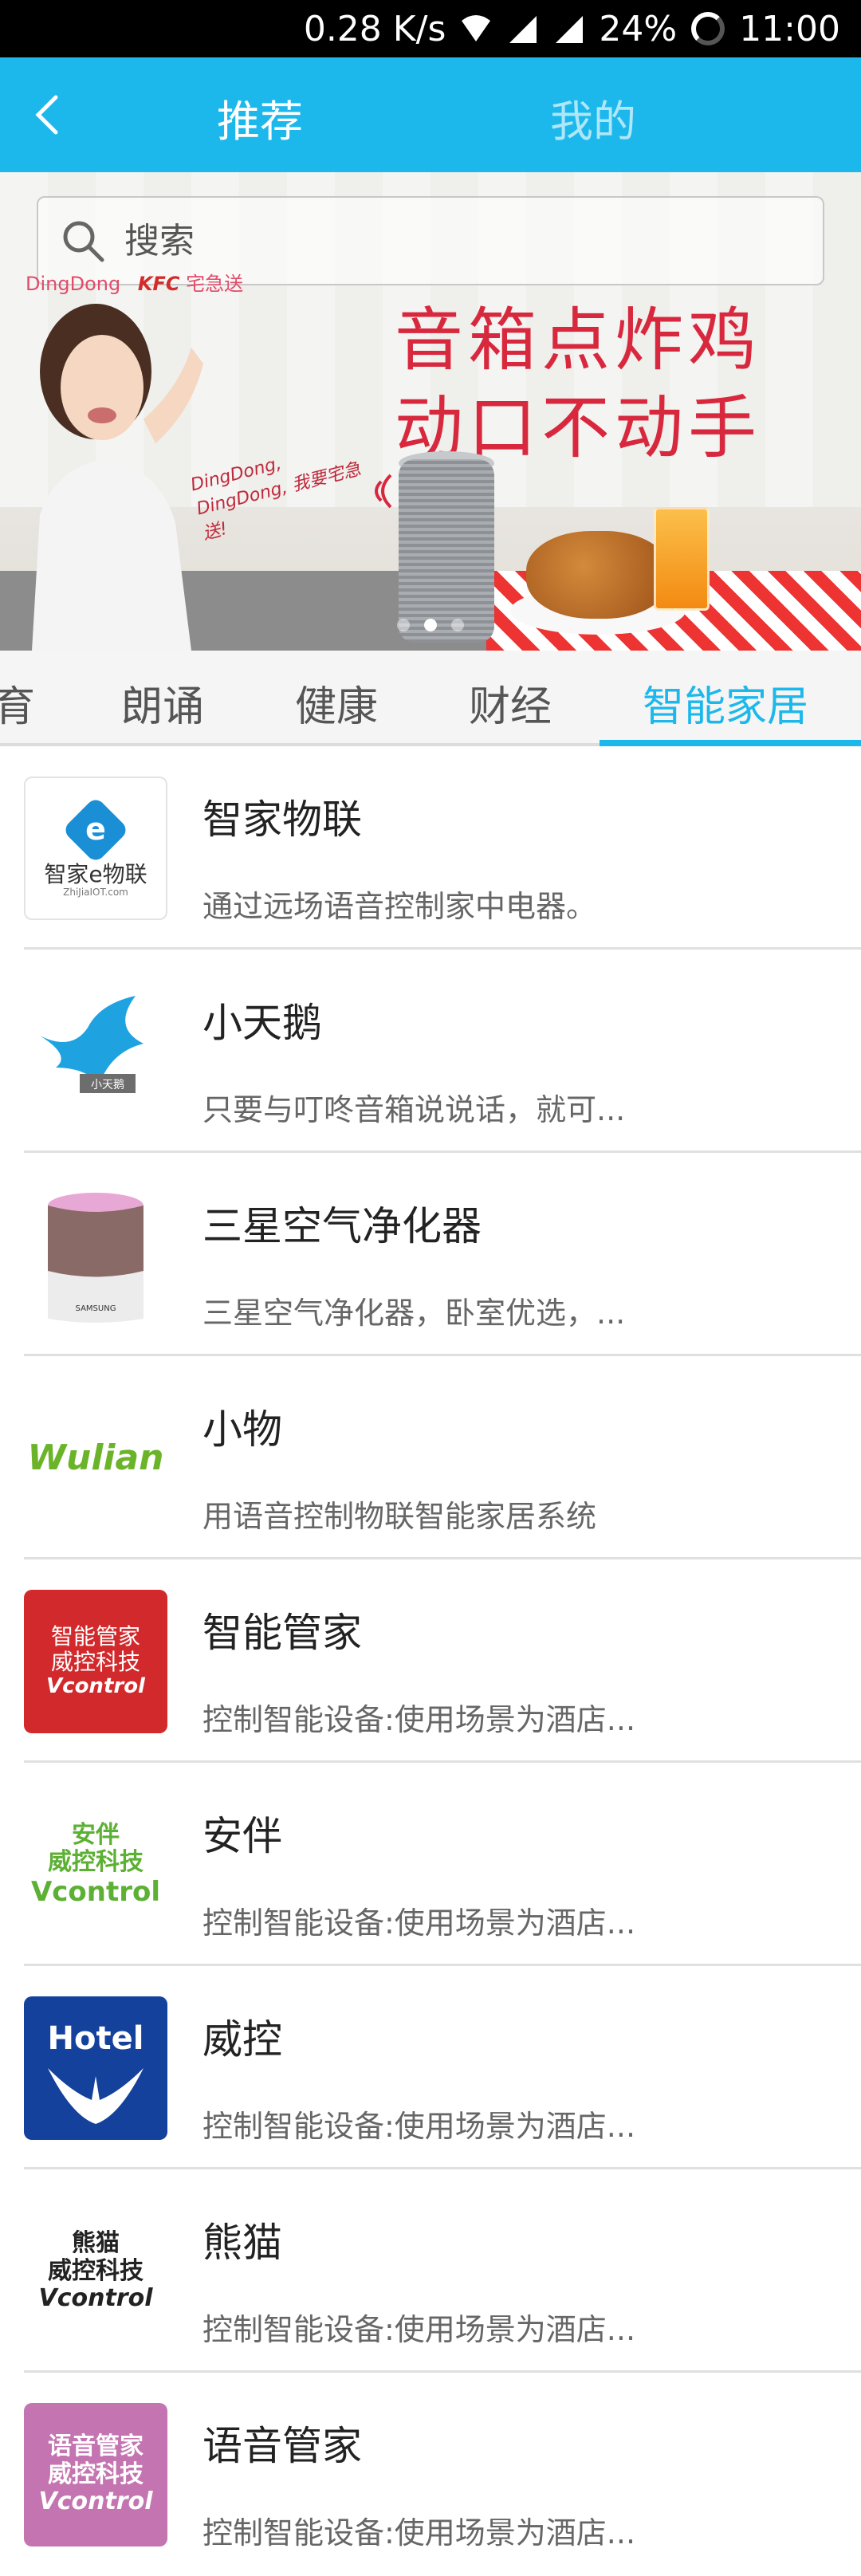 This screenshot has height=2576, width=861. I want to click on item-title: 熊猫, so click(242, 2243).